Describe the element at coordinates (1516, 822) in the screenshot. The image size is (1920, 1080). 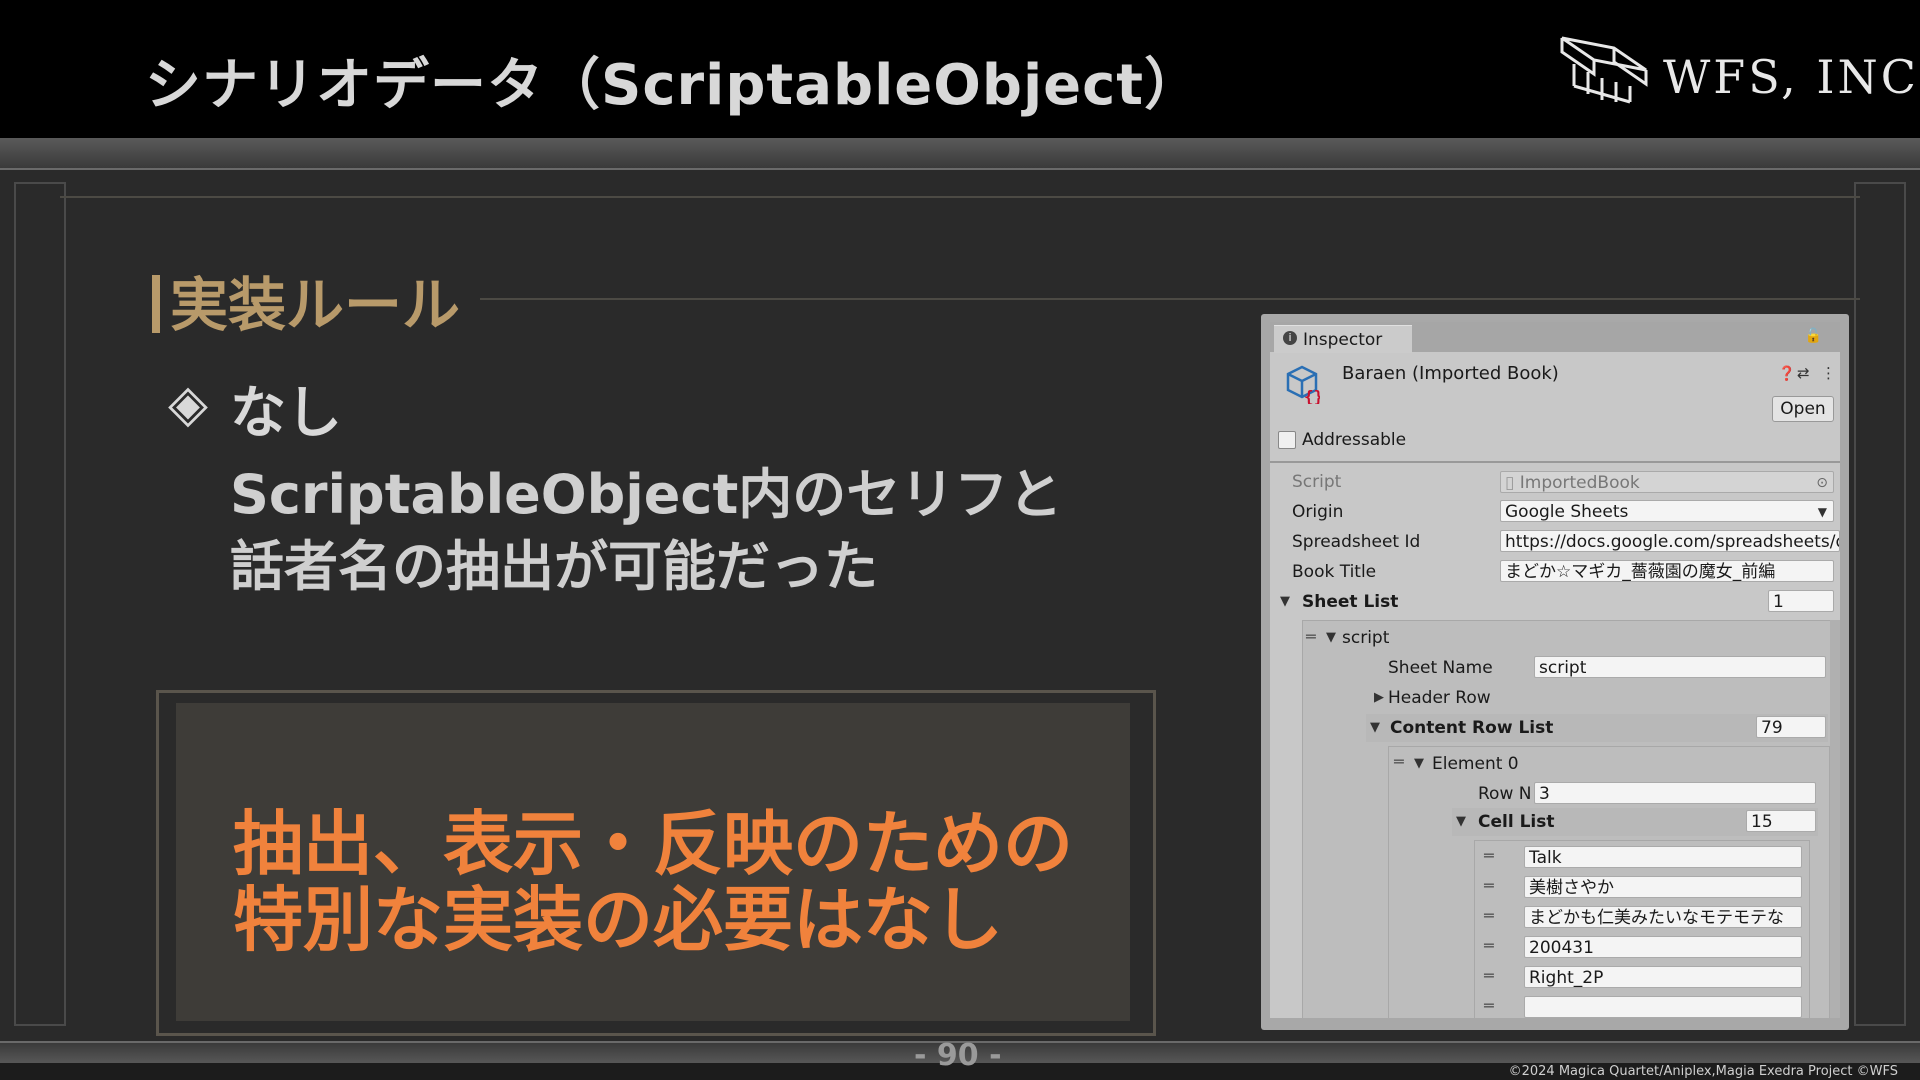
I see `cell-list-label: Cell List` at that location.